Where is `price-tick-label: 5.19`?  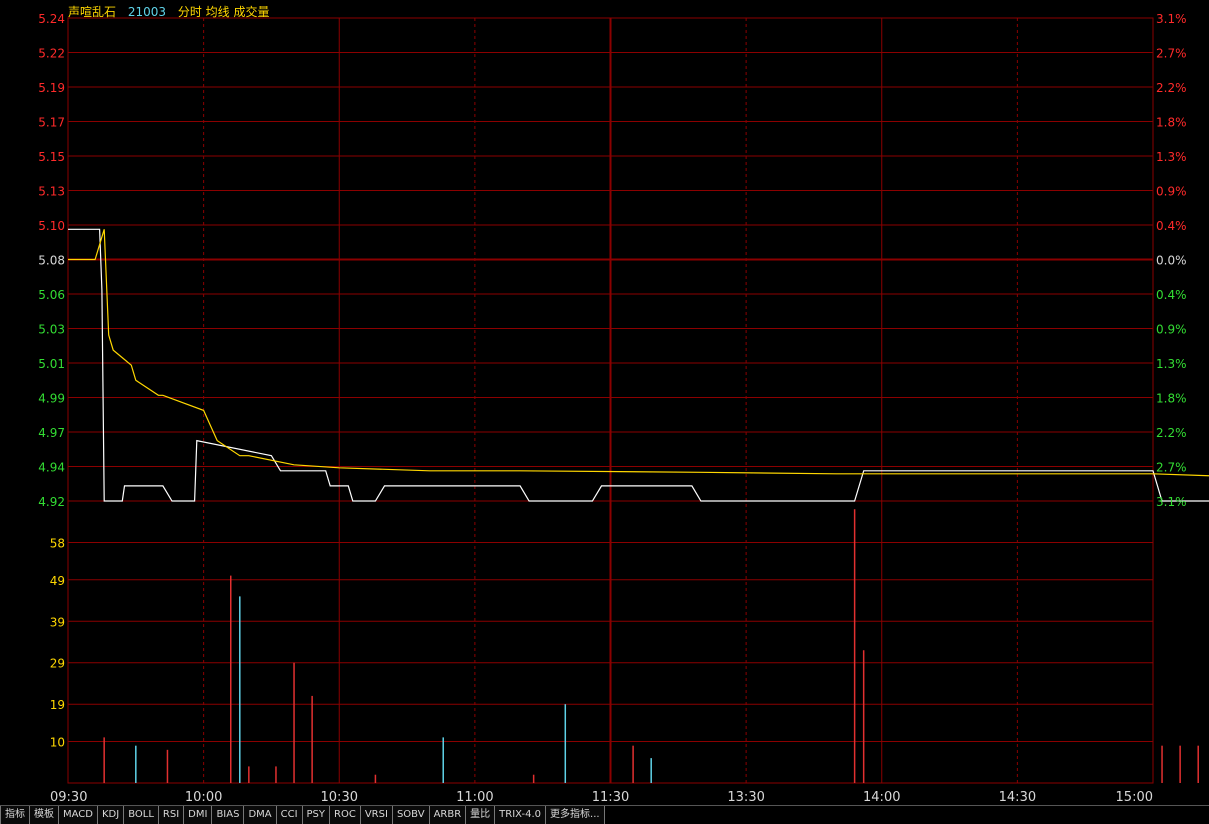 price-tick-label: 5.19 is located at coordinates (51, 88).